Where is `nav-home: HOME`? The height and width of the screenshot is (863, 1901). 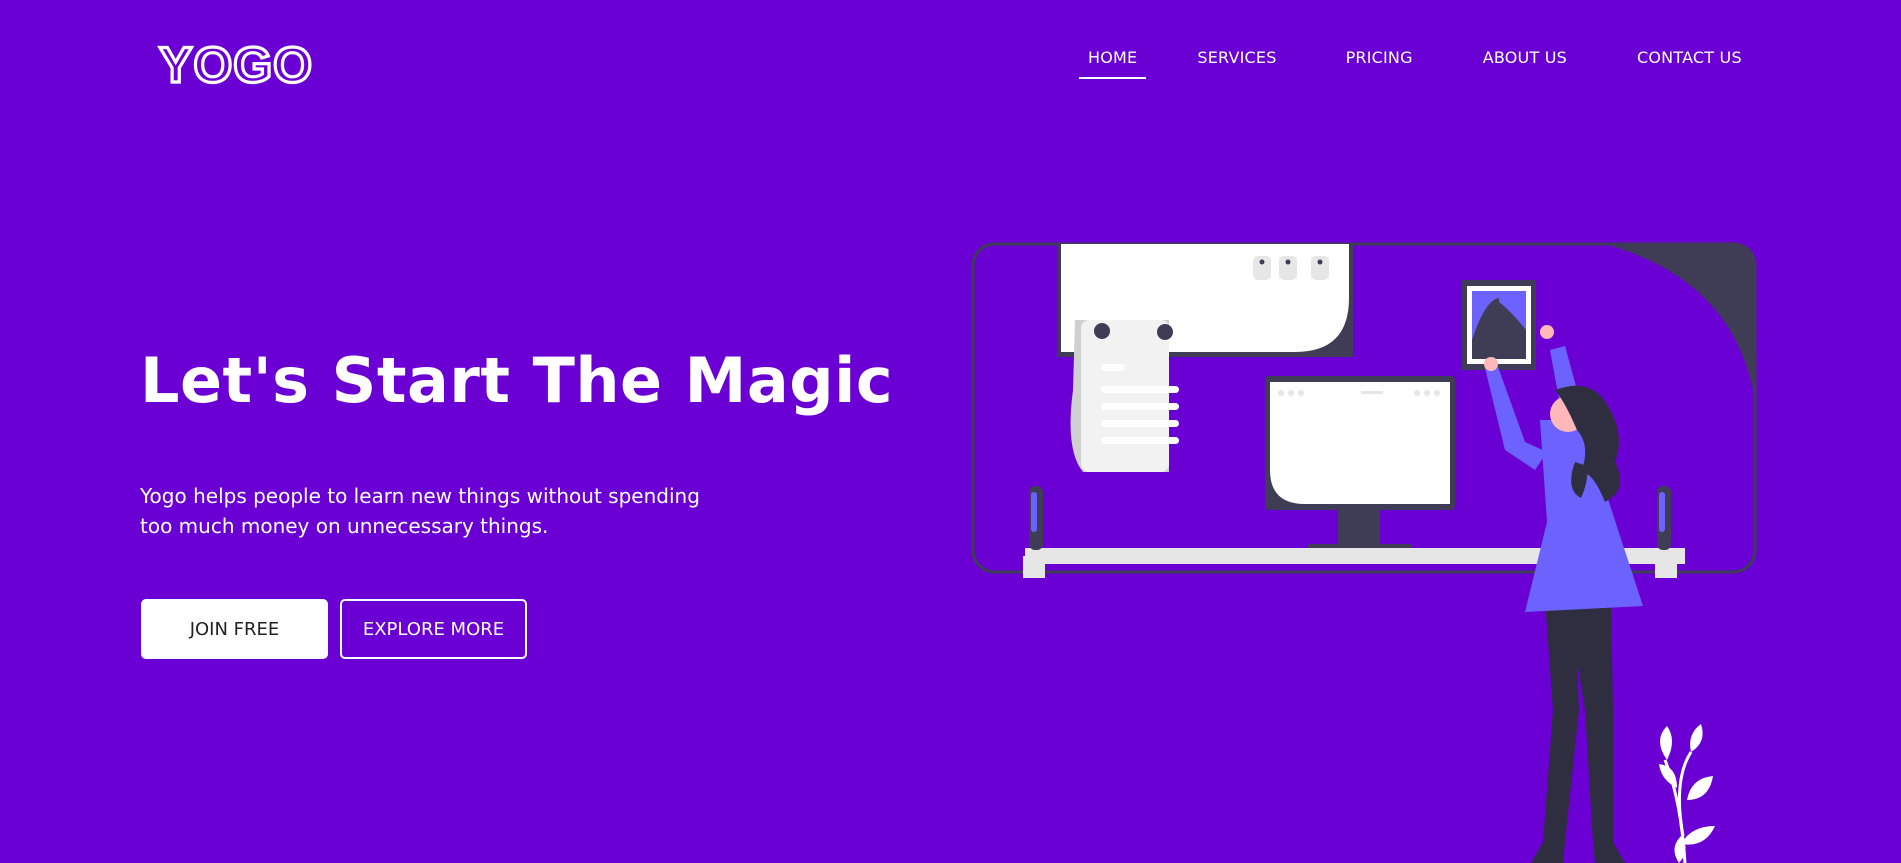 nav-home: HOME is located at coordinates (1113, 63).